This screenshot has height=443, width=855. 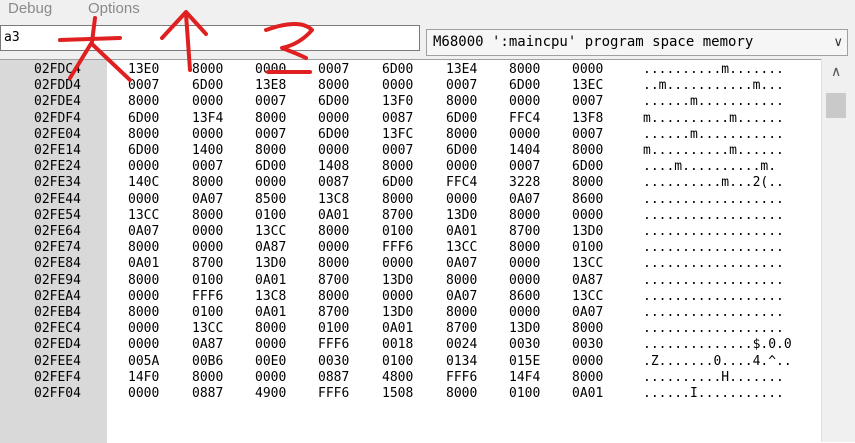 What do you see at coordinates (186, 46) in the screenshot?
I see `handwritten-annotation` at bounding box center [186, 46].